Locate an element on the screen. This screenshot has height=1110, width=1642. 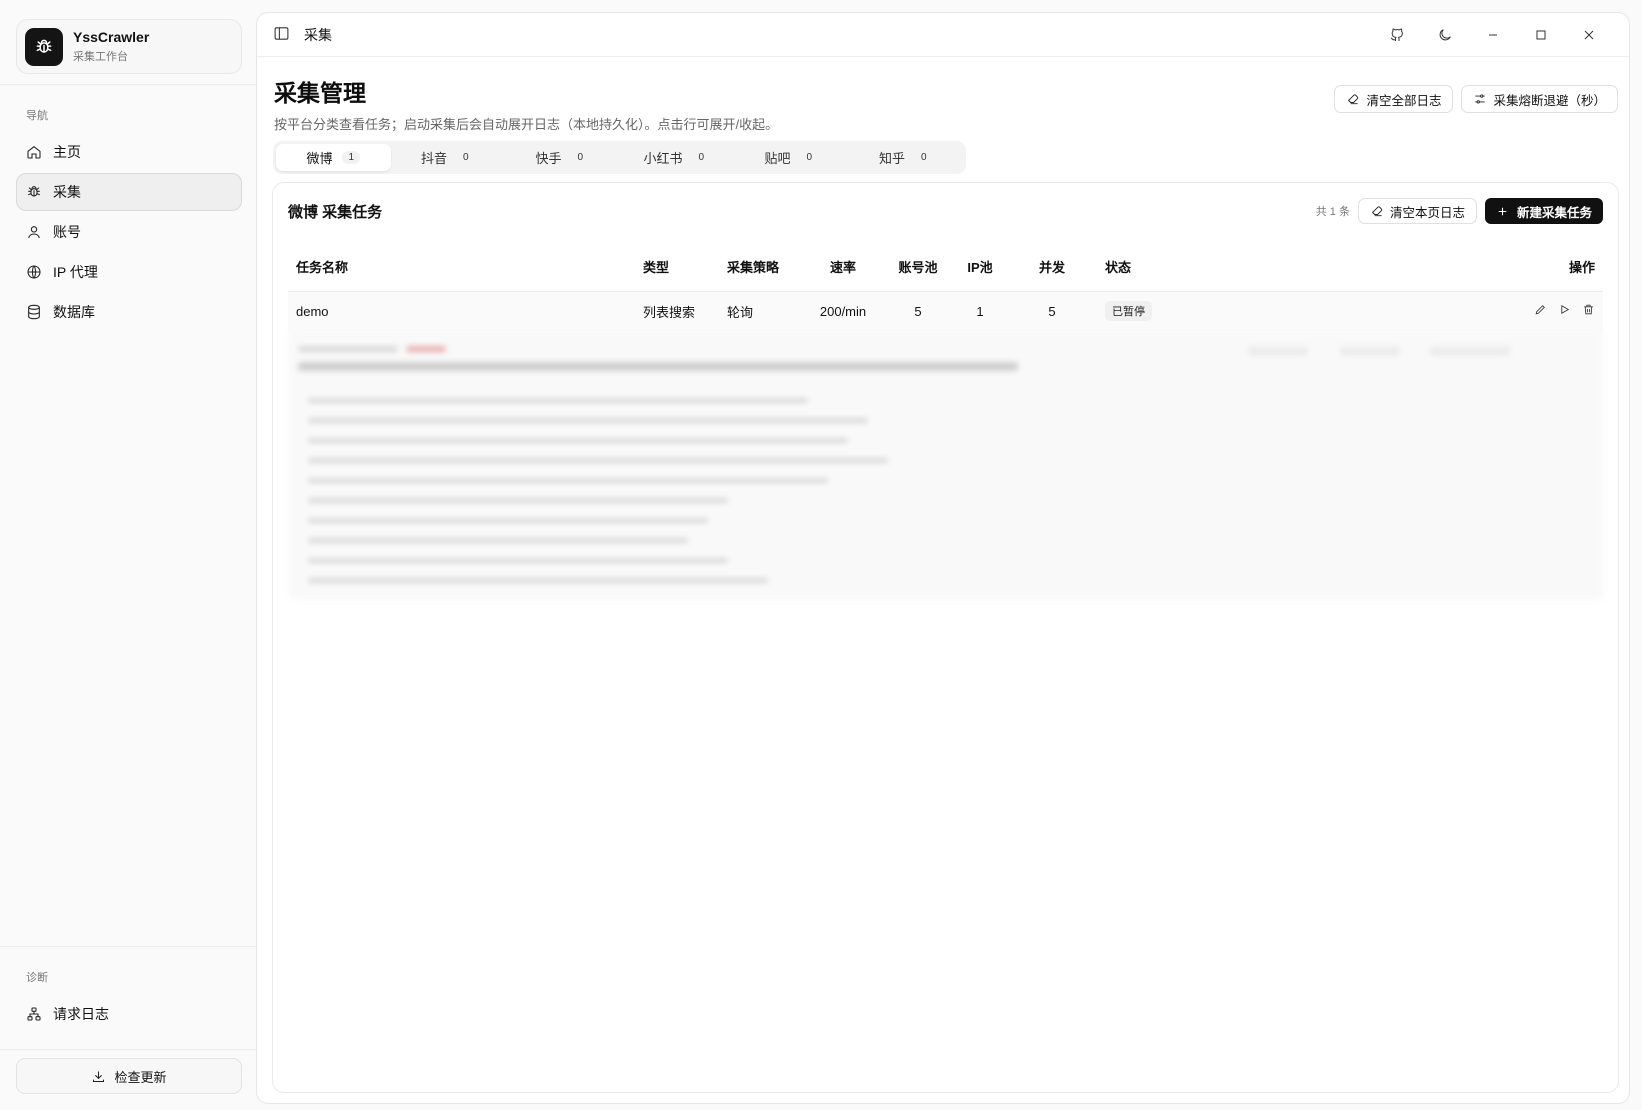
column-header: 采集策略 is located at coordinates (761, 267).